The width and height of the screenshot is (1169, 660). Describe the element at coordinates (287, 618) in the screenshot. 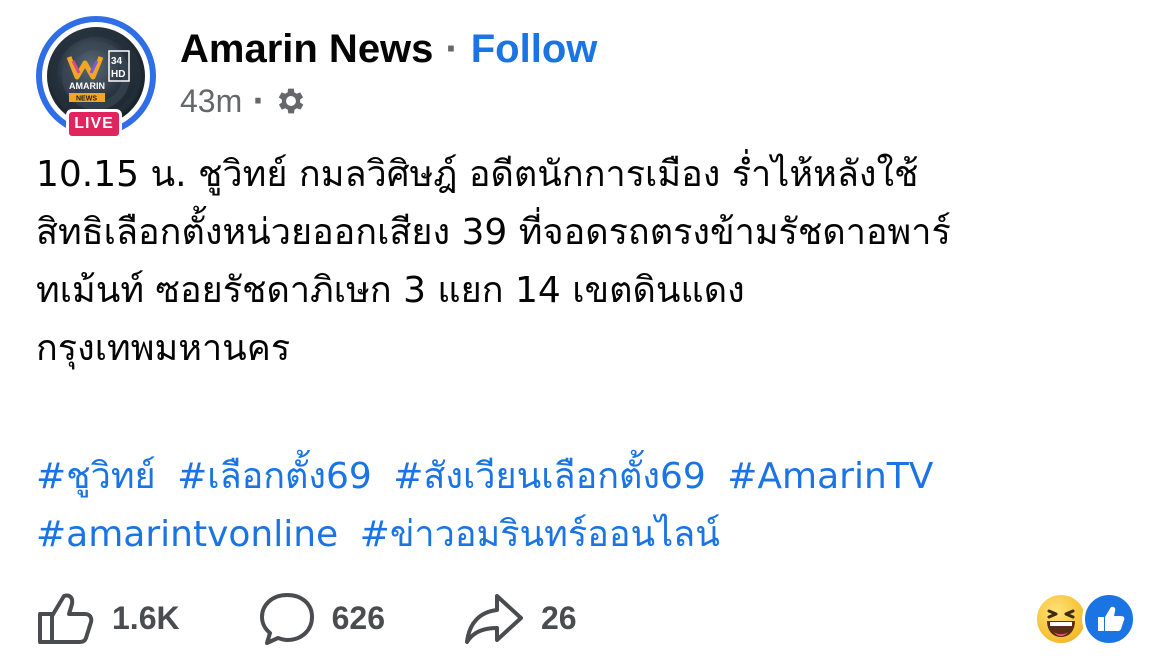

I see `comment-bubble-icon` at that location.